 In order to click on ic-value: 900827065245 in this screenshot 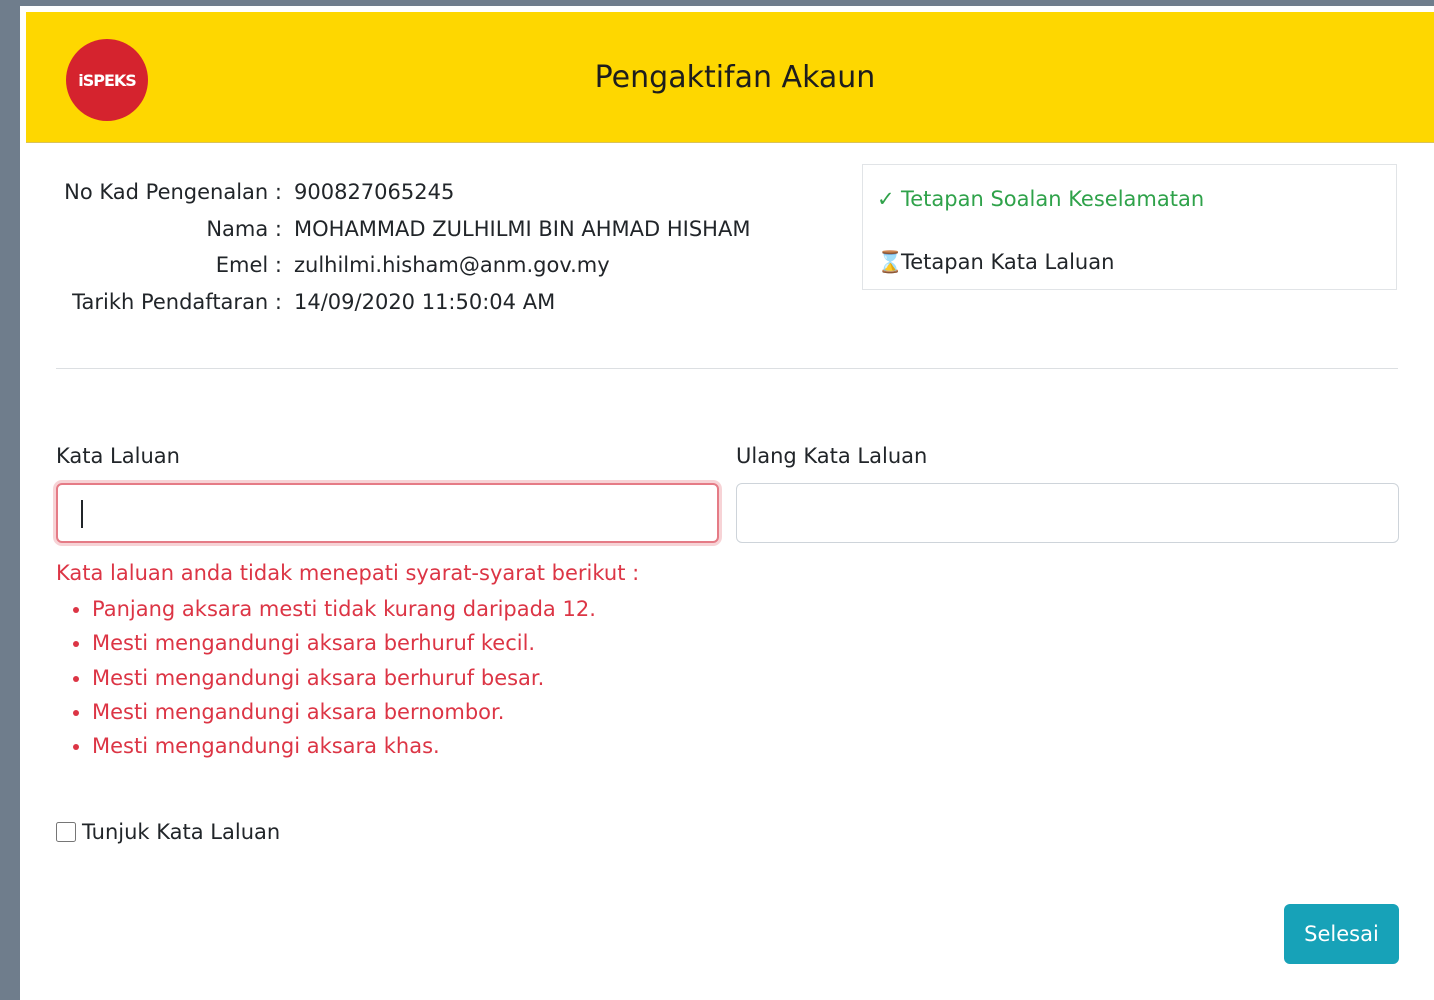, I will do `click(374, 192)`.